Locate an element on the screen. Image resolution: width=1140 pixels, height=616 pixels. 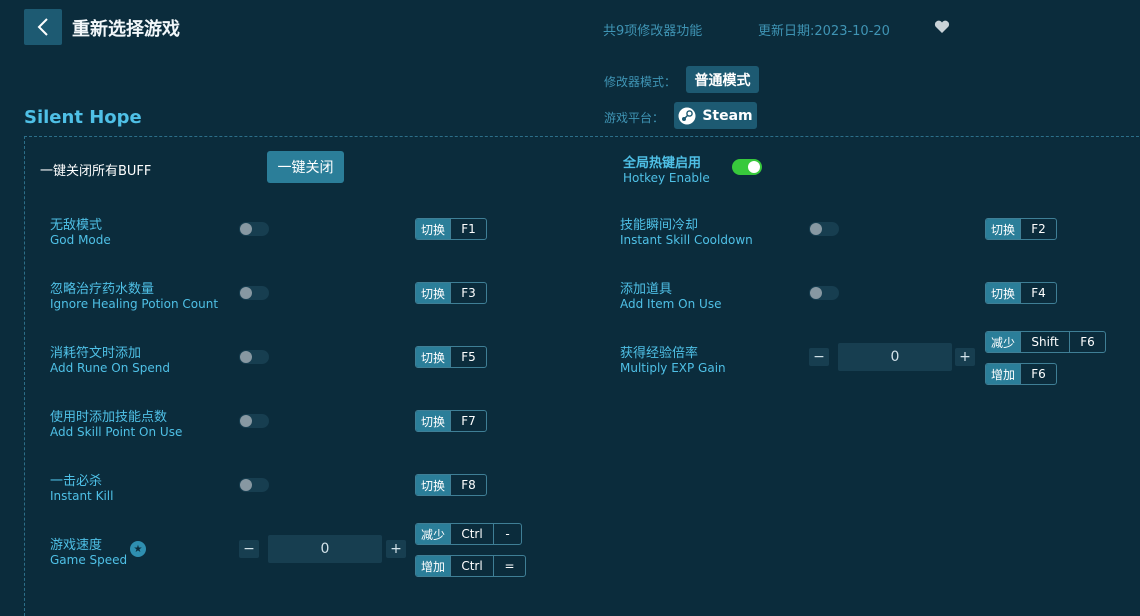
hotkey-key: F4 is located at coordinates (1038, 293).